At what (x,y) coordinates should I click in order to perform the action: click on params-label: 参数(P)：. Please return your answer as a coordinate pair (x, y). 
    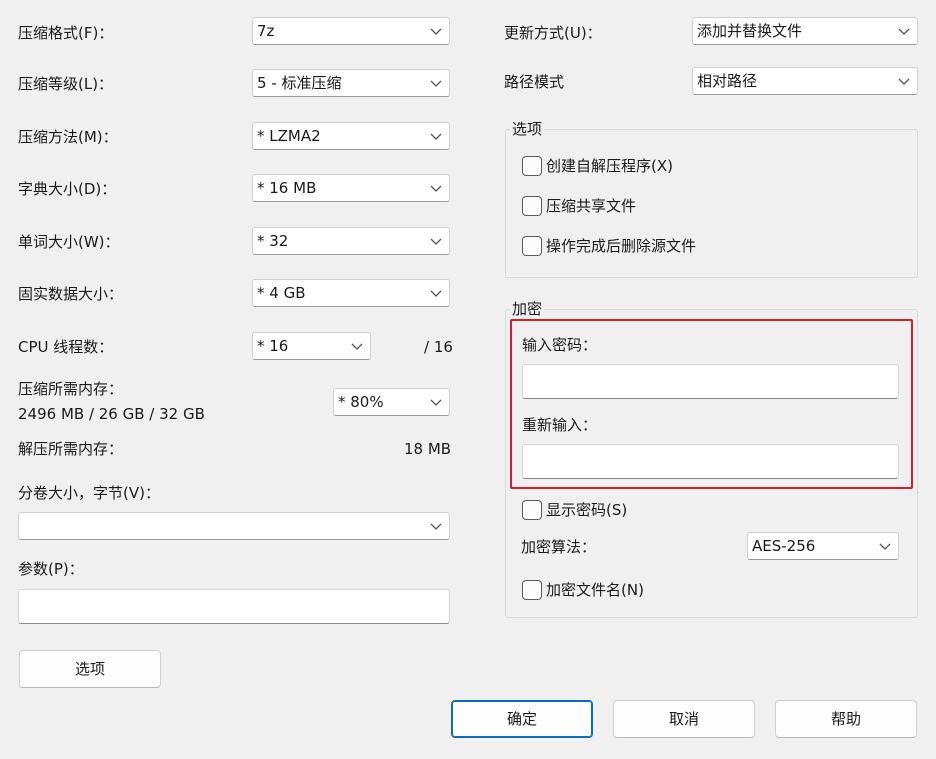
    Looking at the image, I should click on (51, 569).